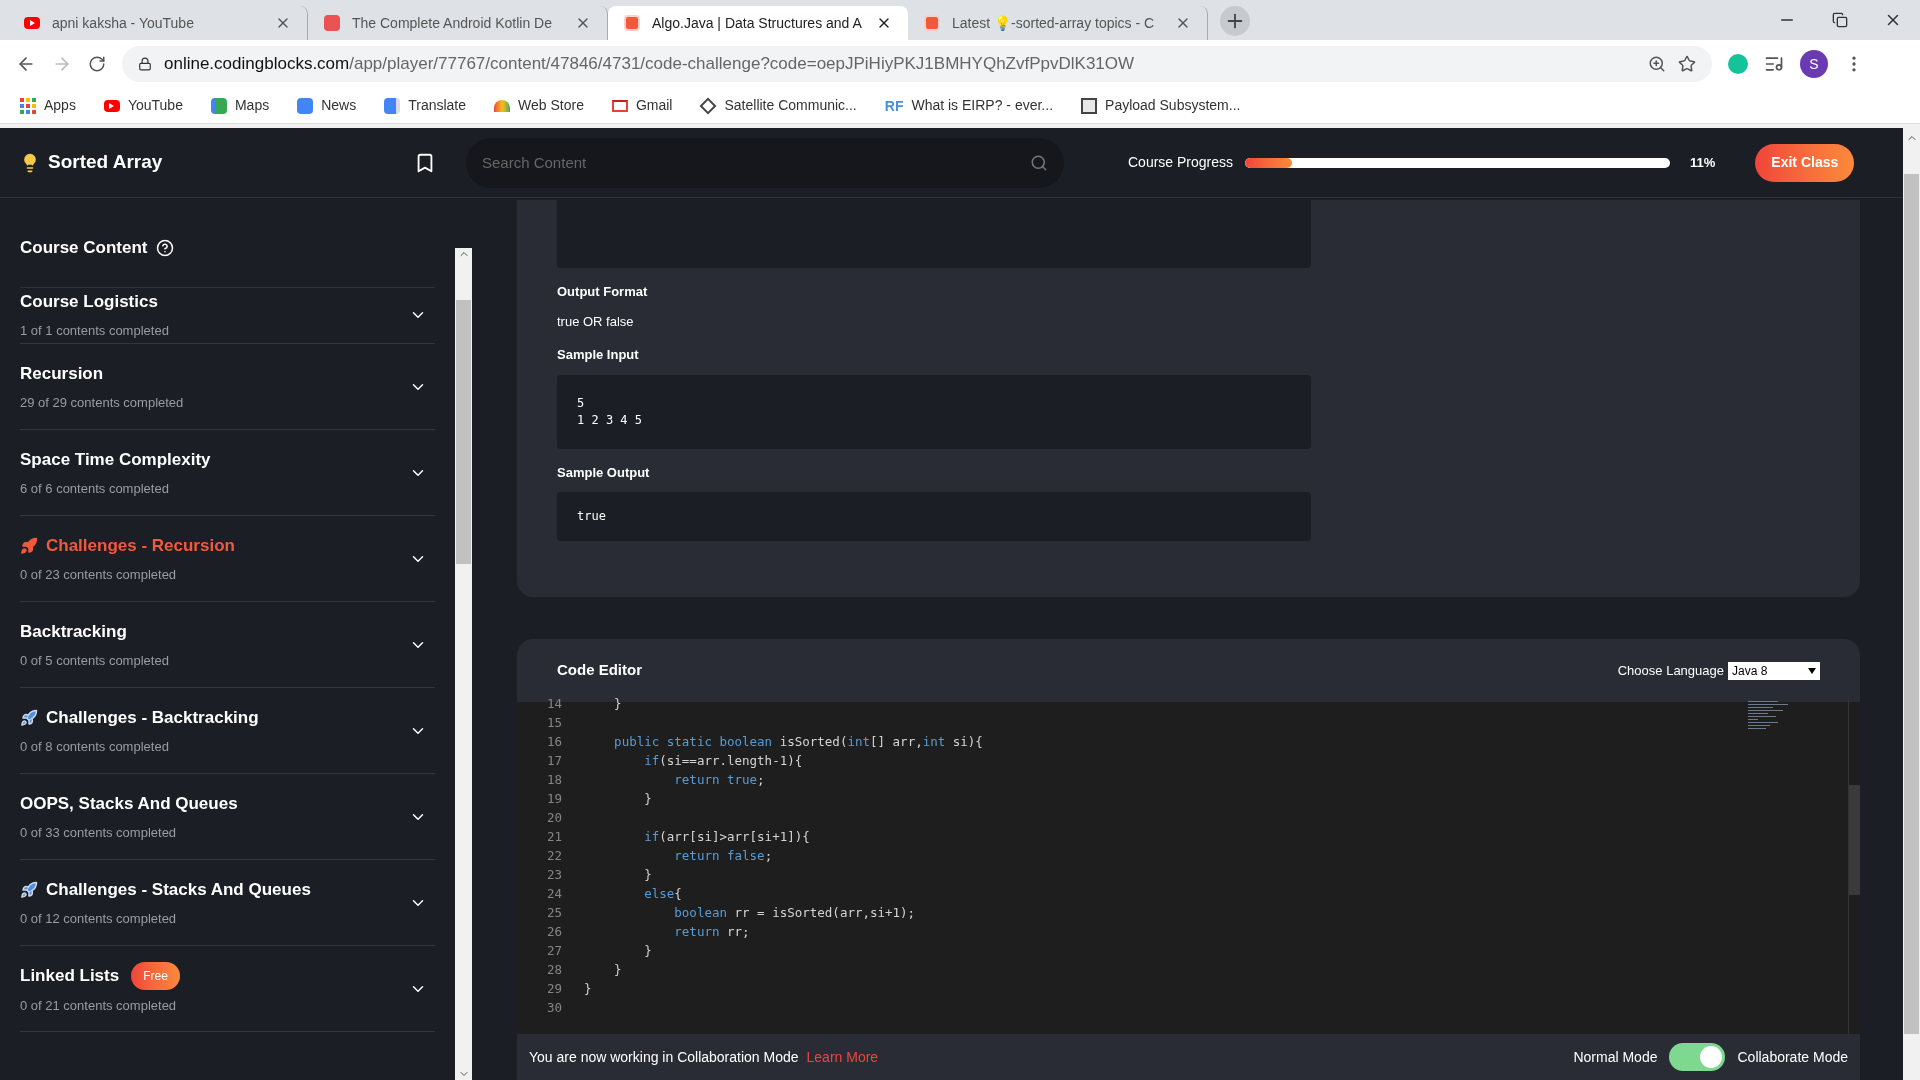 The image size is (1920, 1080). Describe the element at coordinates (48, 105) in the screenshot. I see `bookmark: Apps` at that location.